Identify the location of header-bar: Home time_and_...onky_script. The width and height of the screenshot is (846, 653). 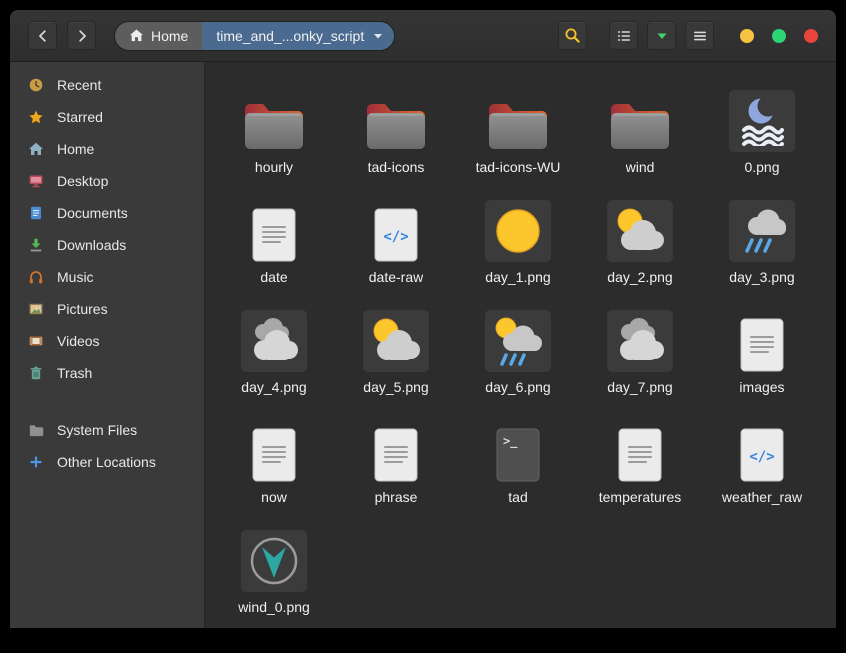
(423, 36).